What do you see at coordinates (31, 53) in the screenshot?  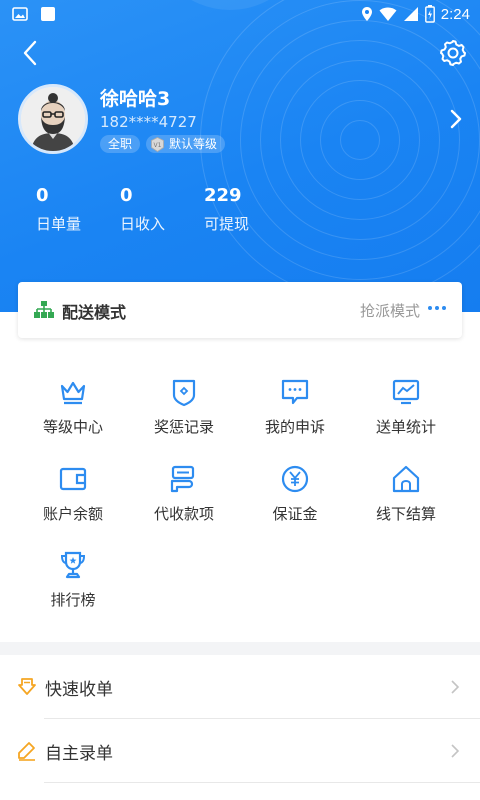 I see `back-arrow-icon` at bounding box center [31, 53].